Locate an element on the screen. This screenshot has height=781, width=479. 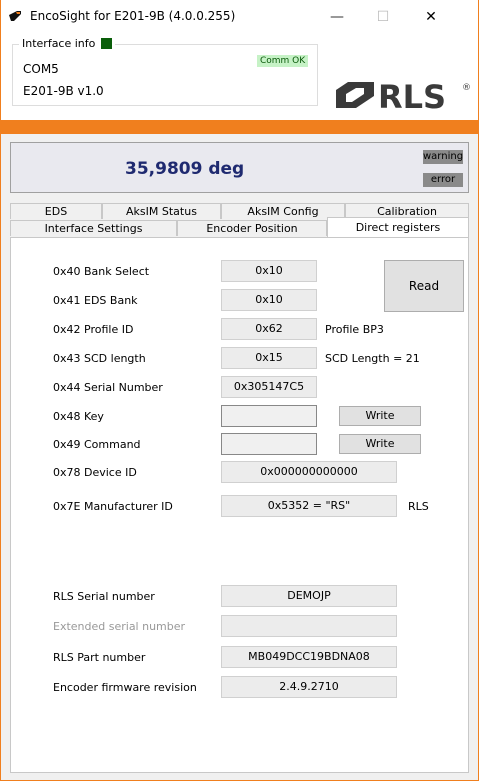
manufacturer-id-label: 0x7E Manufacturer ID is located at coordinates (113, 506).